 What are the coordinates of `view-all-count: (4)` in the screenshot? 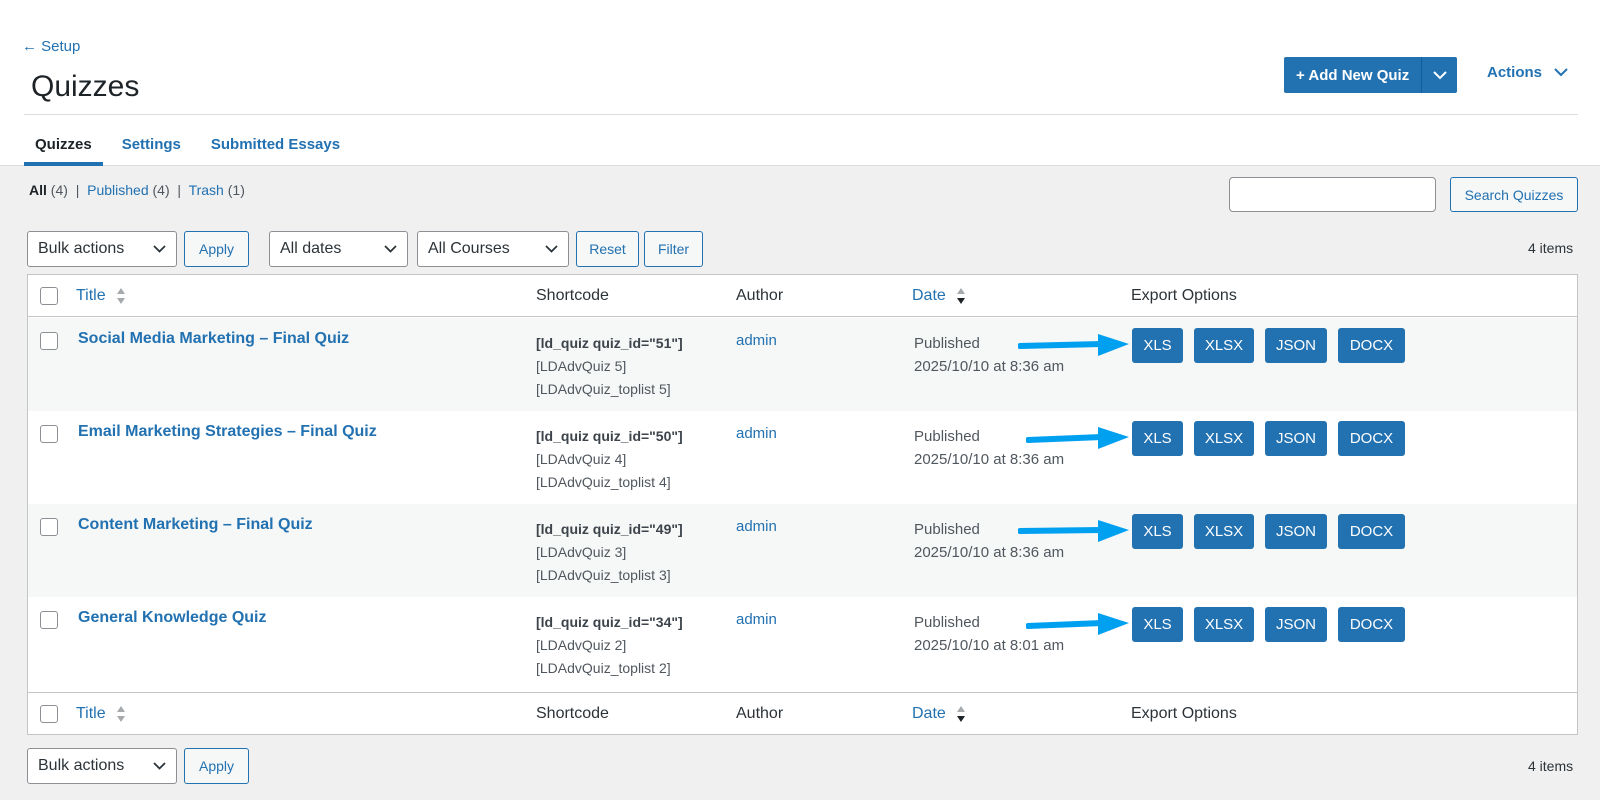 It's located at (59, 190).